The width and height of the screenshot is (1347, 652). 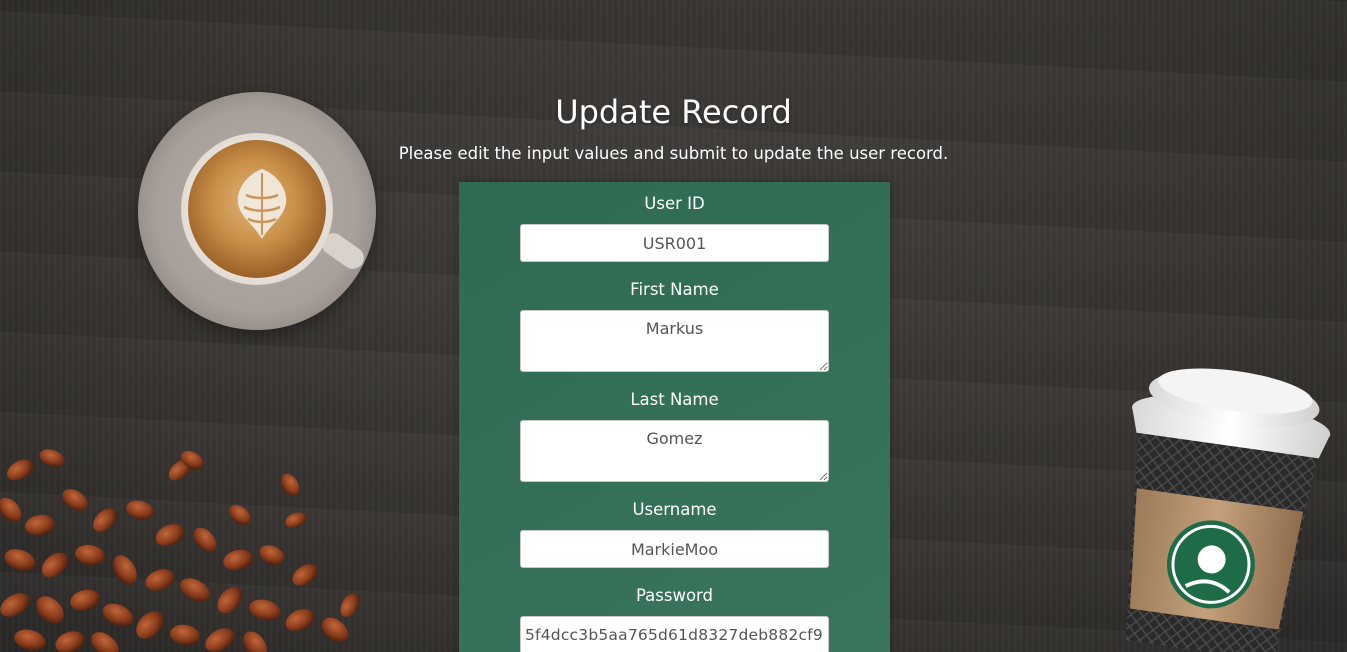 What do you see at coordinates (674, 549) in the screenshot?
I see `username-input` at bounding box center [674, 549].